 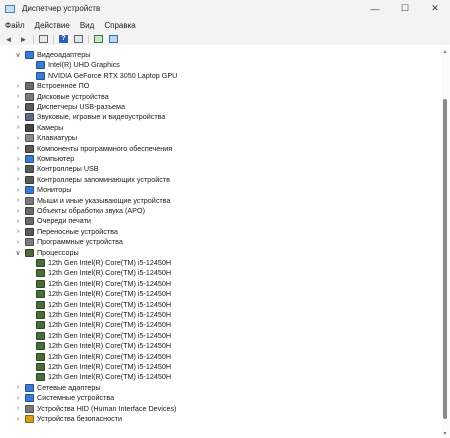 I want to click on forward-button: ►, so click(x=23, y=39).